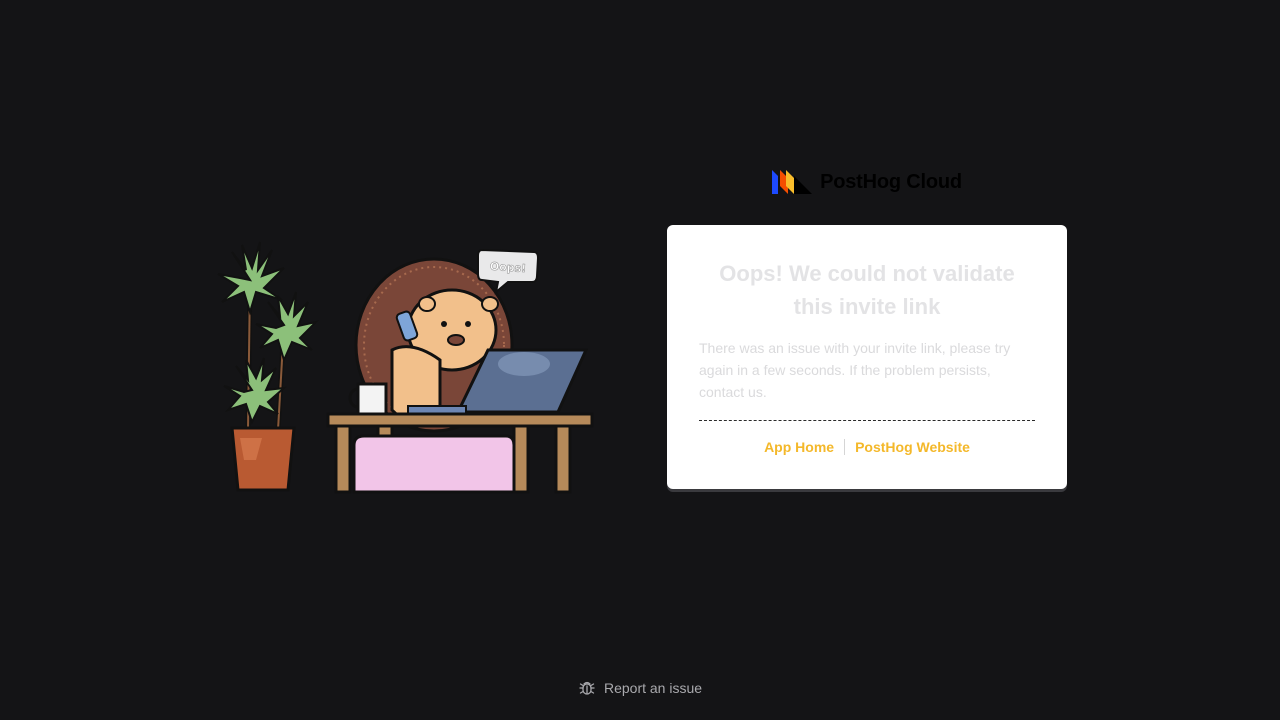 This screenshot has height=720, width=1280. What do you see at coordinates (792, 182) in the screenshot?
I see `posthog-logo-icon` at bounding box center [792, 182].